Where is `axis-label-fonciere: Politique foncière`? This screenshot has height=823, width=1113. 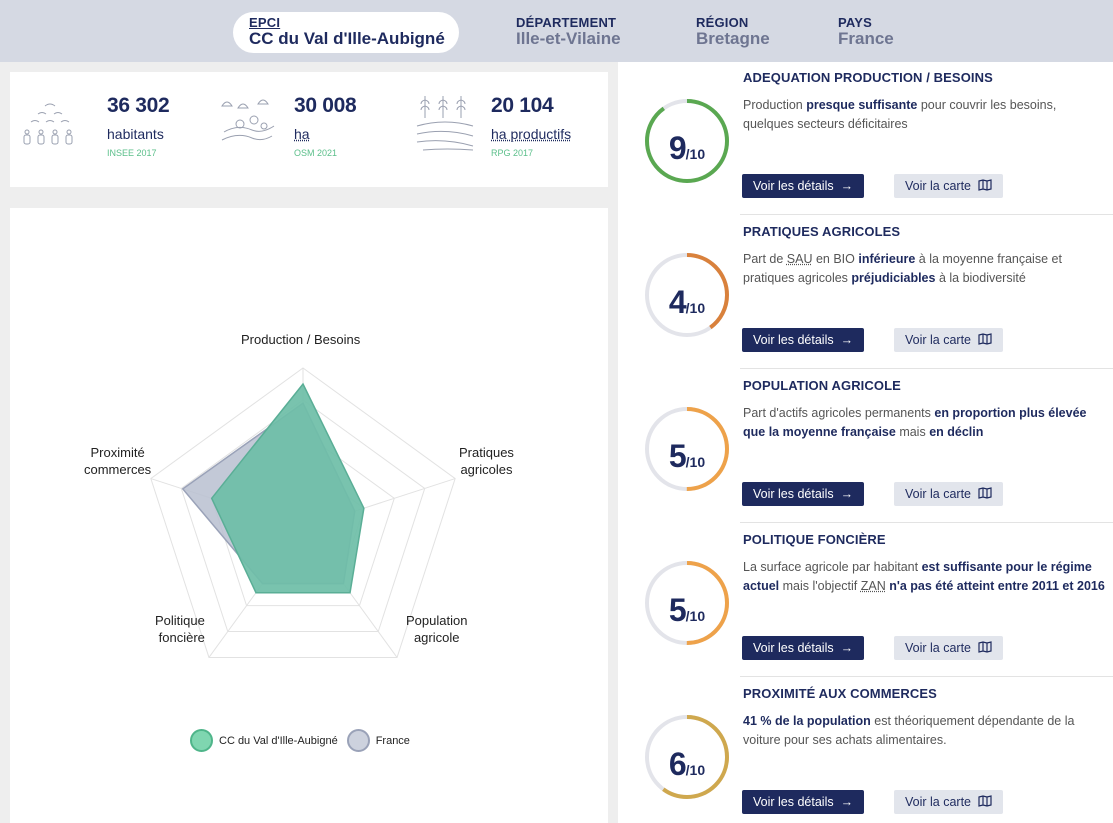 axis-label-fonciere: Politique foncière is located at coordinates (180, 630).